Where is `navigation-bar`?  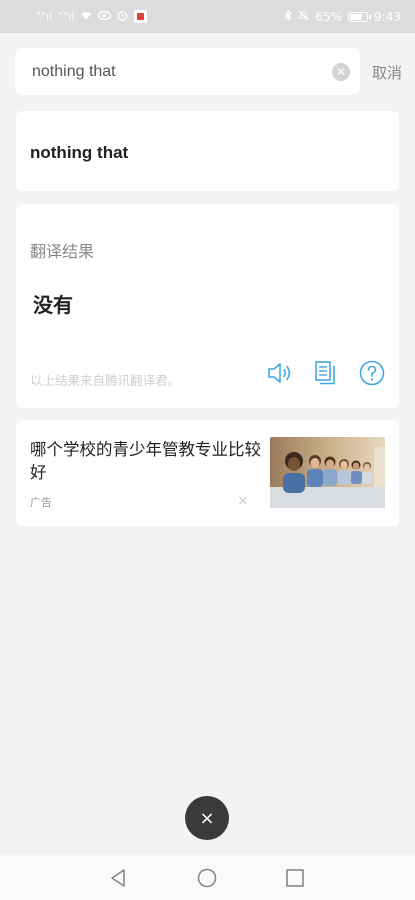 navigation-bar is located at coordinates (207, 877).